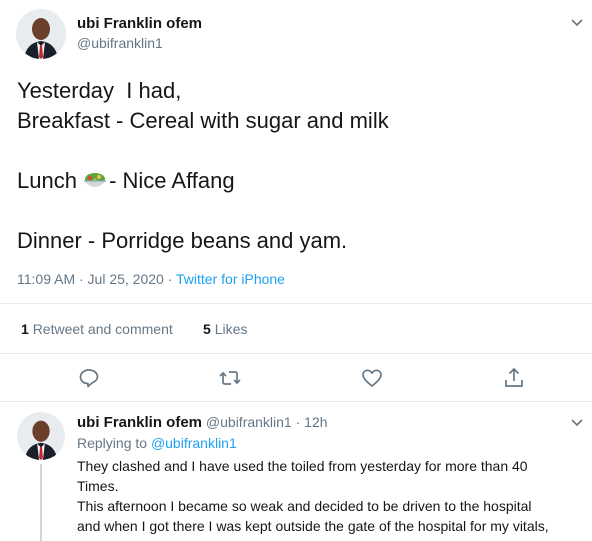  I want to click on author-handle: @ubifranklin1, so click(120, 43).